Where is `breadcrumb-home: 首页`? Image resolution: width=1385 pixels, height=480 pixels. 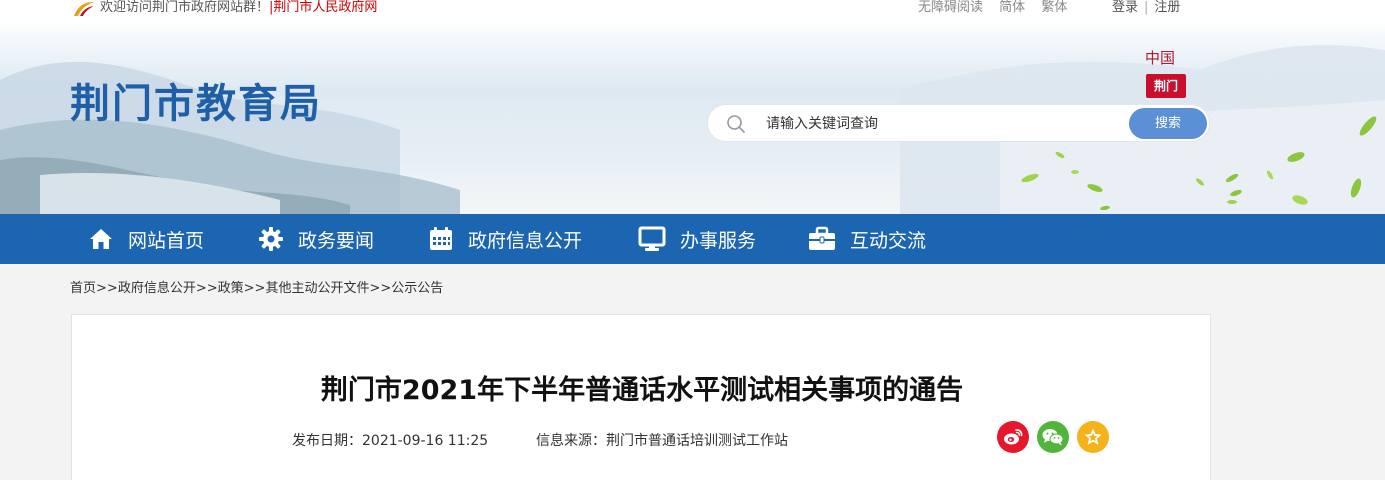 breadcrumb-home: 首页 is located at coordinates (83, 288).